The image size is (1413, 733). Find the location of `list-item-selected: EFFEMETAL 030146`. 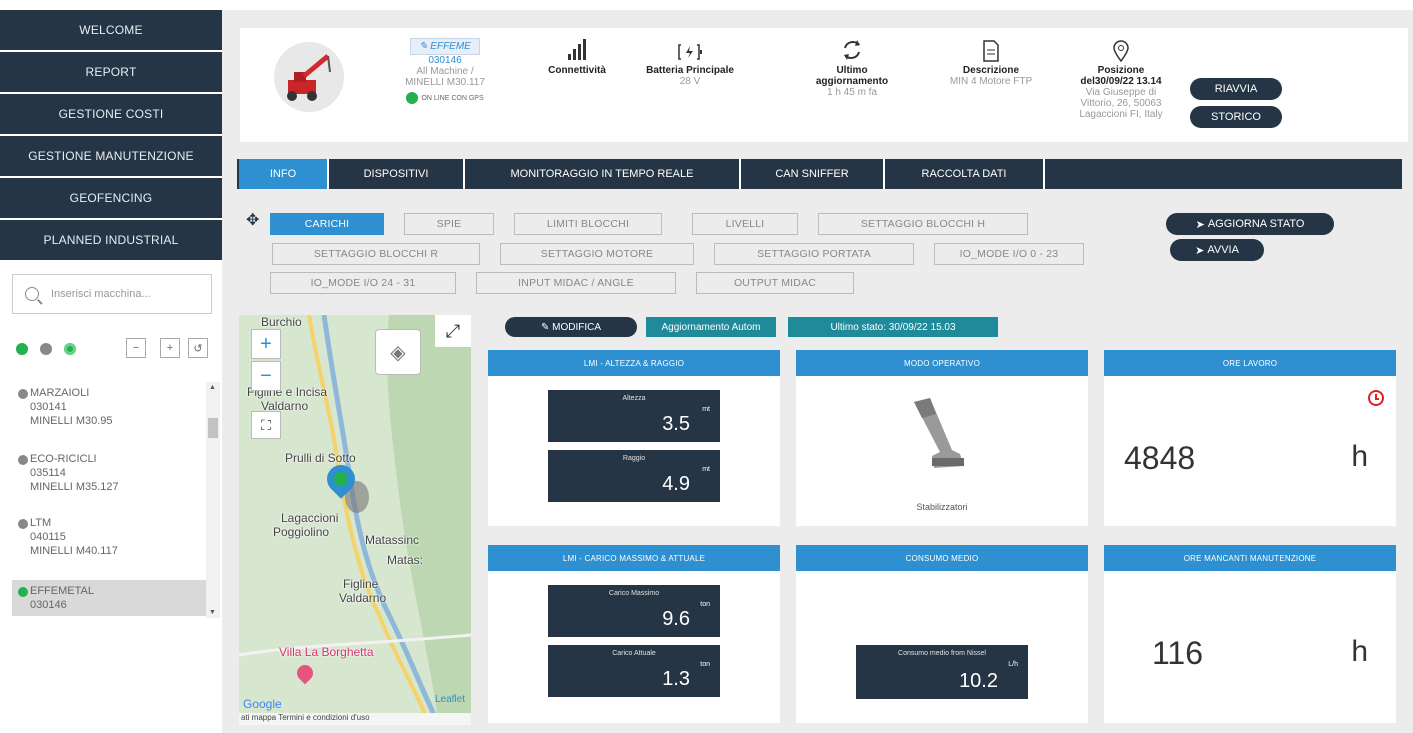

list-item-selected: EFFEMETAL 030146 is located at coordinates (110, 598).